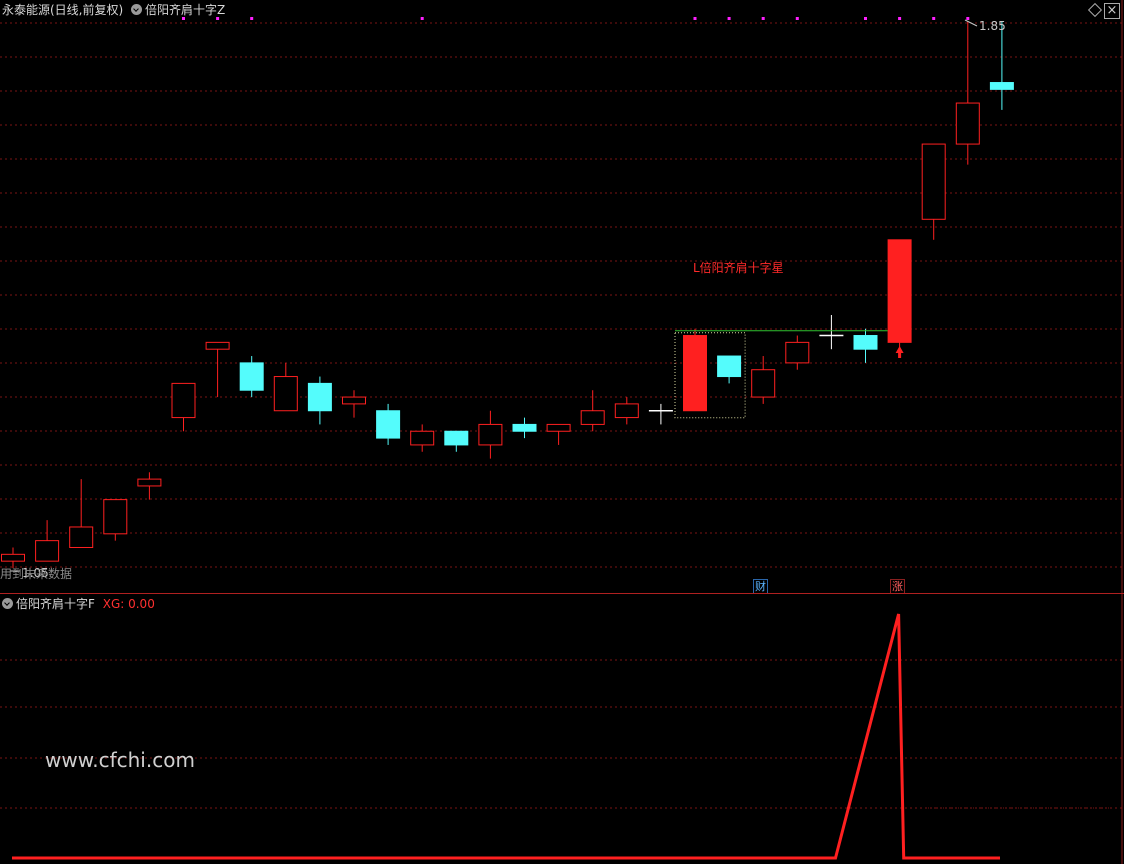  I want to click on site-watermark: www.cfchi.com, so click(120, 760).